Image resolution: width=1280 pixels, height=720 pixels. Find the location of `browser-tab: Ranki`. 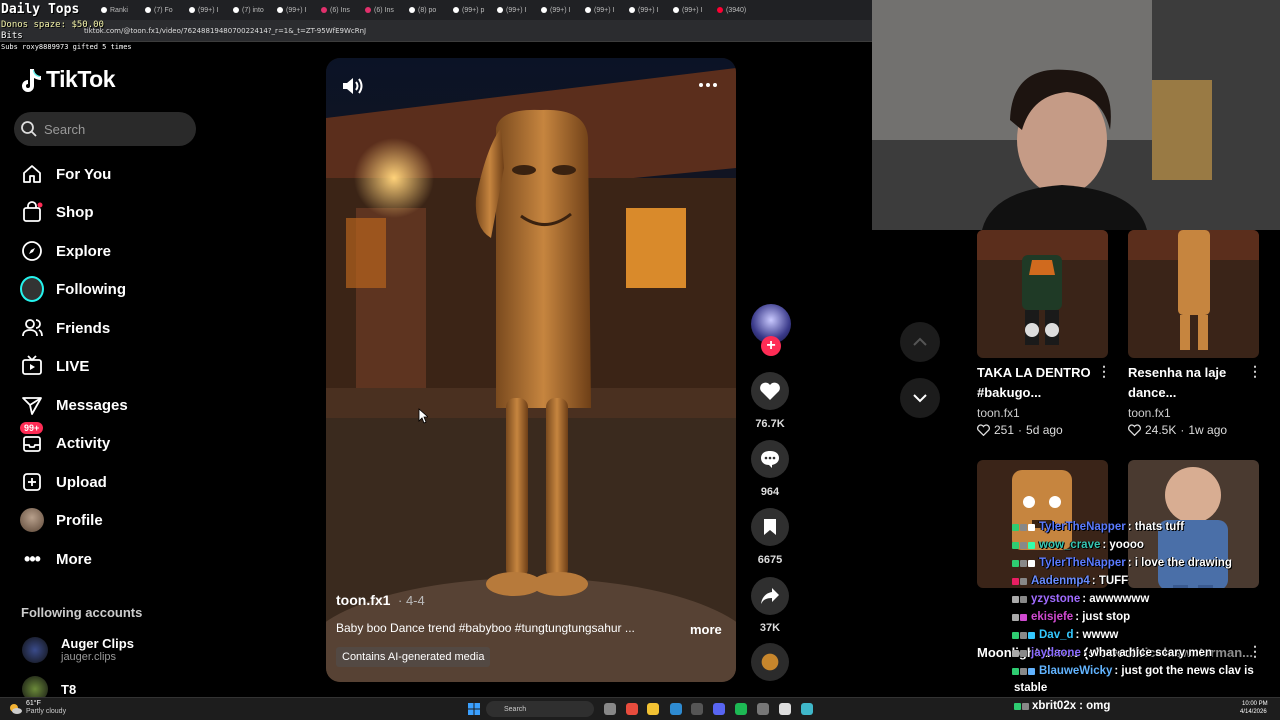

browser-tab: Ranki is located at coordinates (117, 10).